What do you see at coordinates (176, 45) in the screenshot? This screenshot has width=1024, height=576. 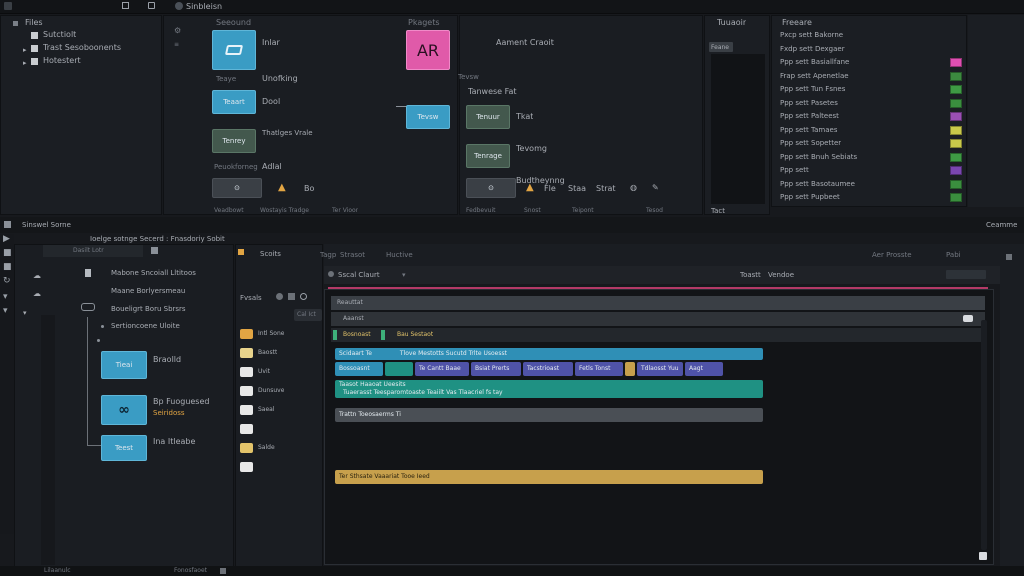 I see `list-icon: ≡` at bounding box center [176, 45].